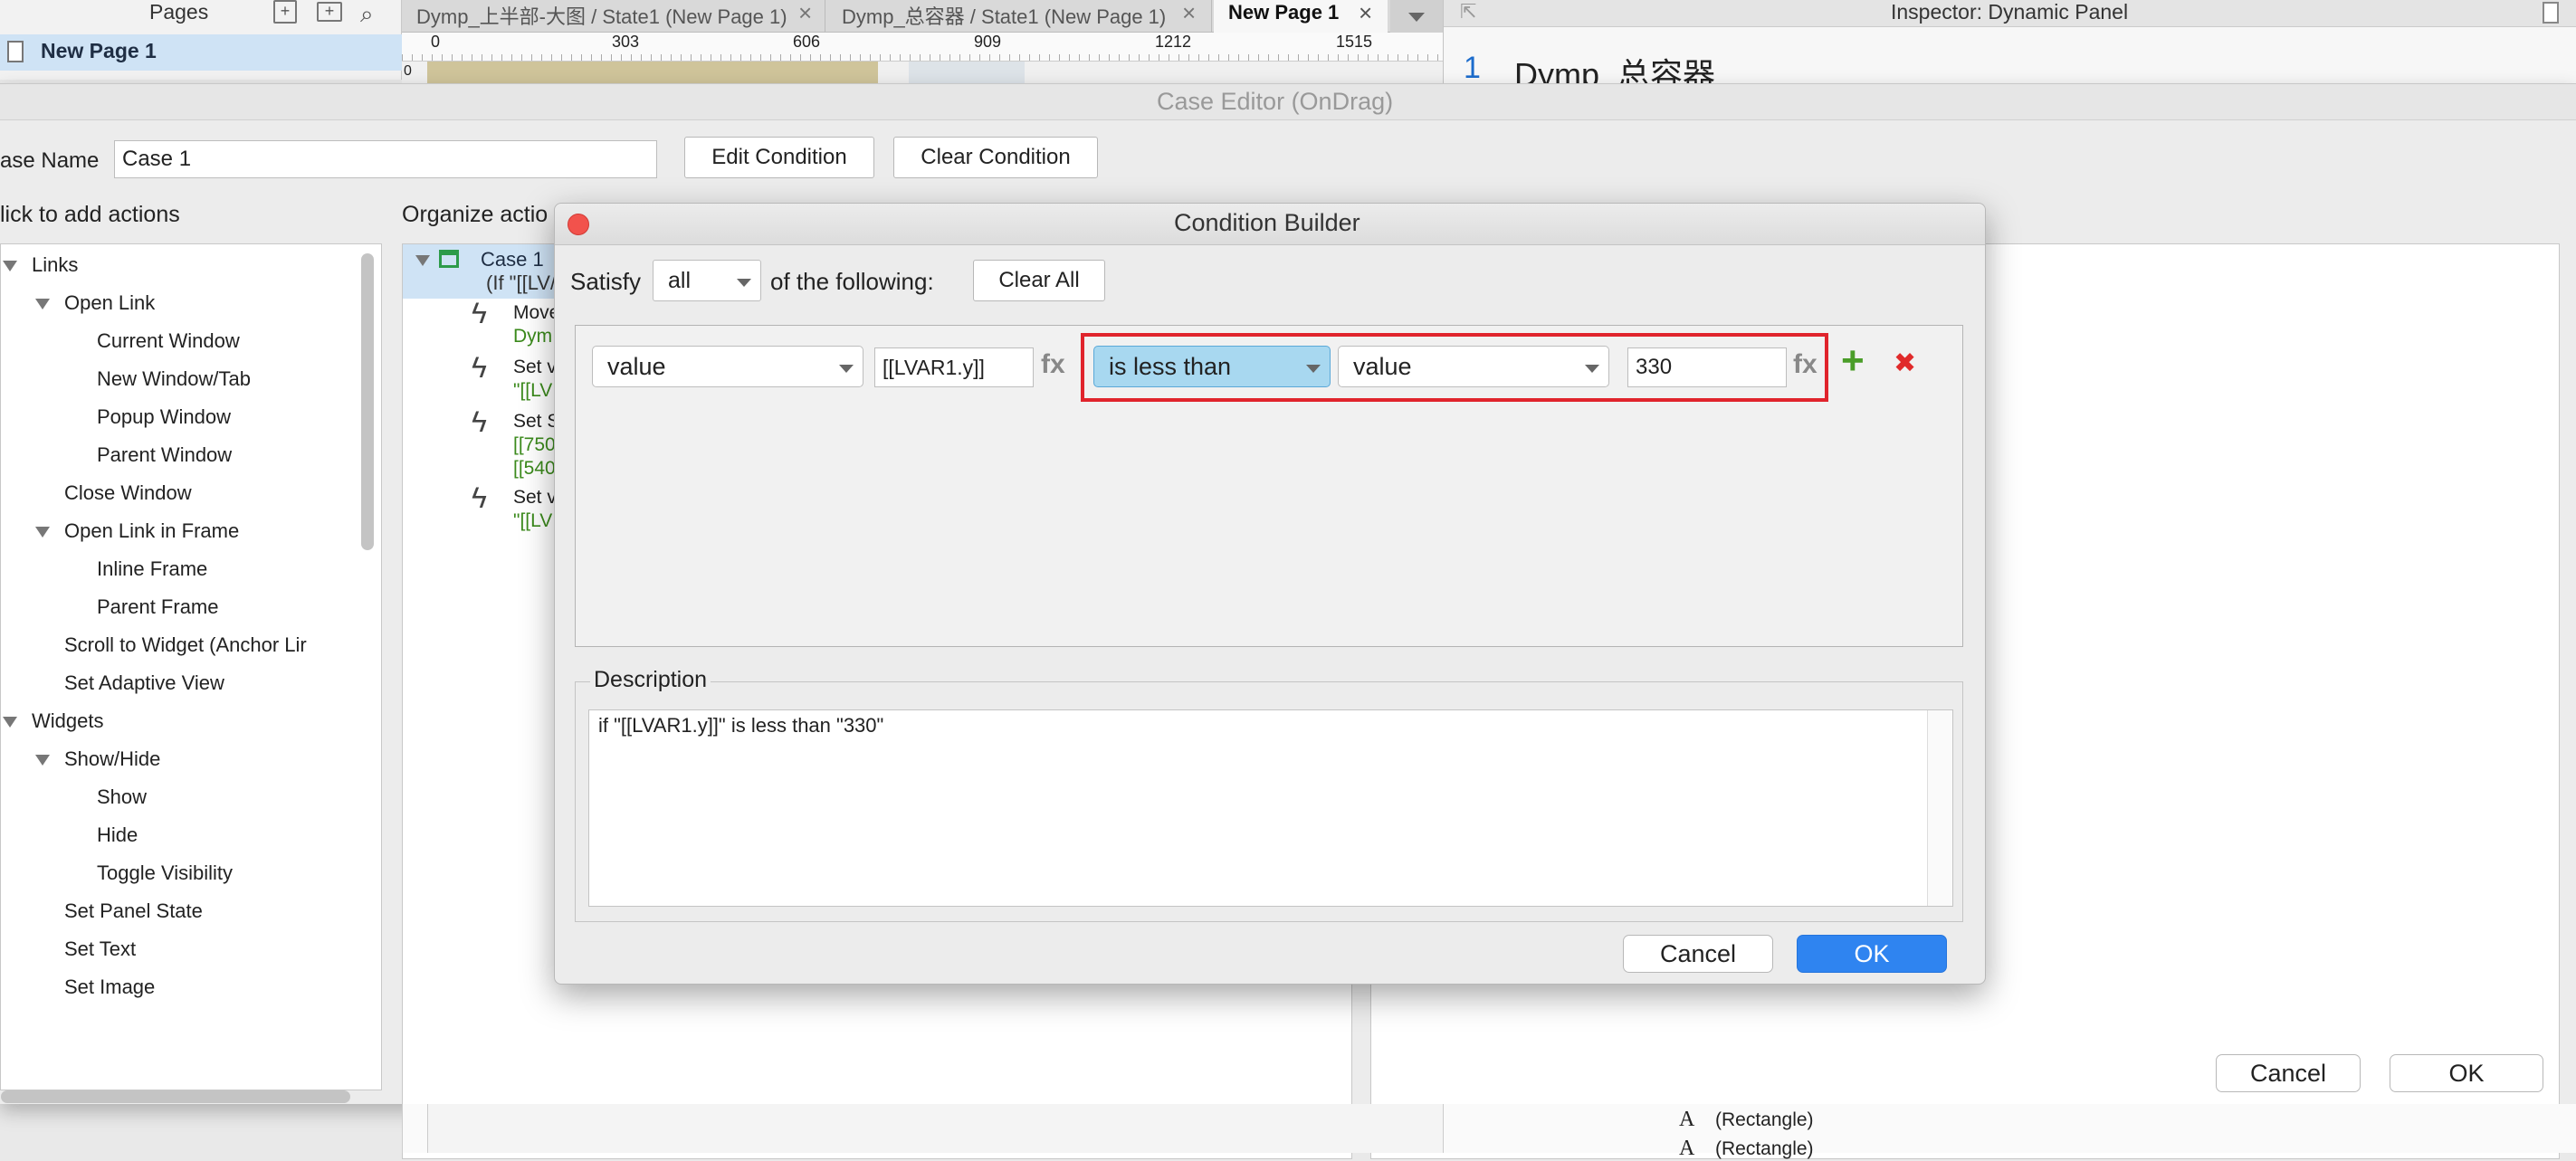 This screenshot has height=1161, width=2576. Describe the element at coordinates (1940, 808) in the screenshot. I see `description-scrollbar-track` at that location.